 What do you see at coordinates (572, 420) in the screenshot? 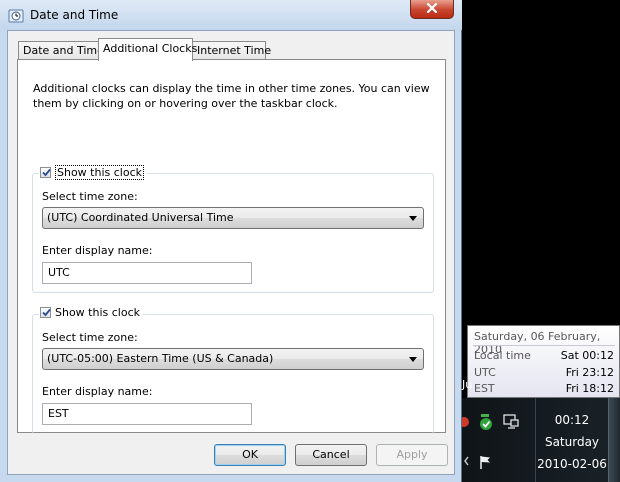
I see `clock-time: 00:12` at bounding box center [572, 420].